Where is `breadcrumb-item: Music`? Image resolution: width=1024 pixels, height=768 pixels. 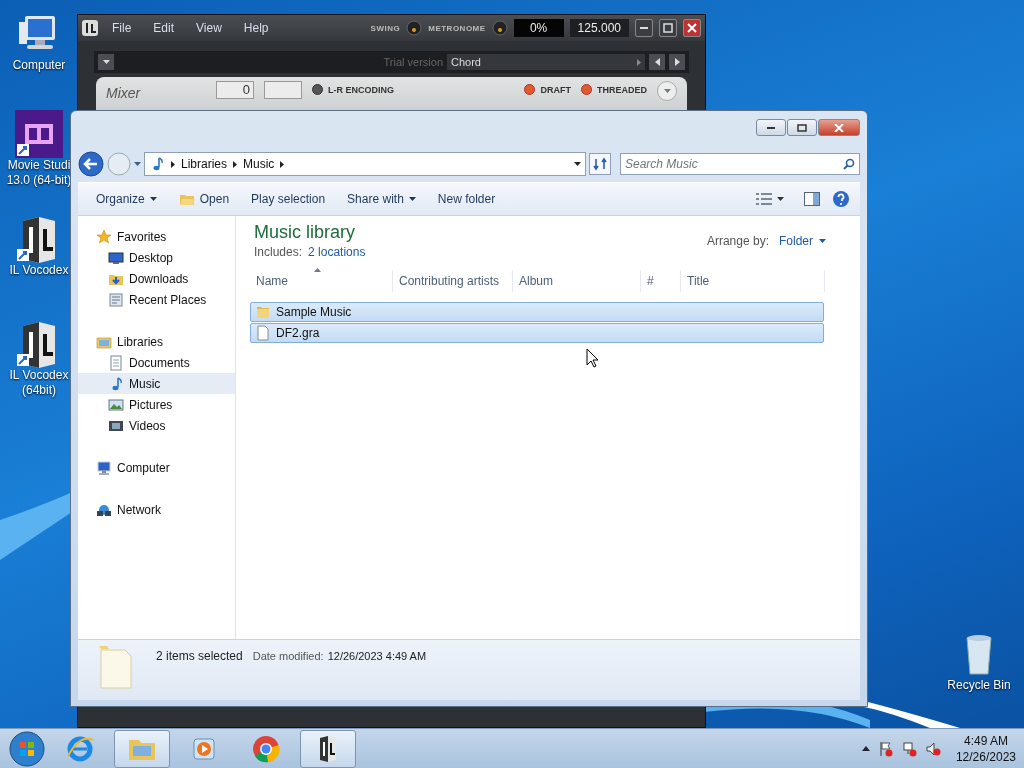
breadcrumb-item: Music is located at coordinates (259, 164).